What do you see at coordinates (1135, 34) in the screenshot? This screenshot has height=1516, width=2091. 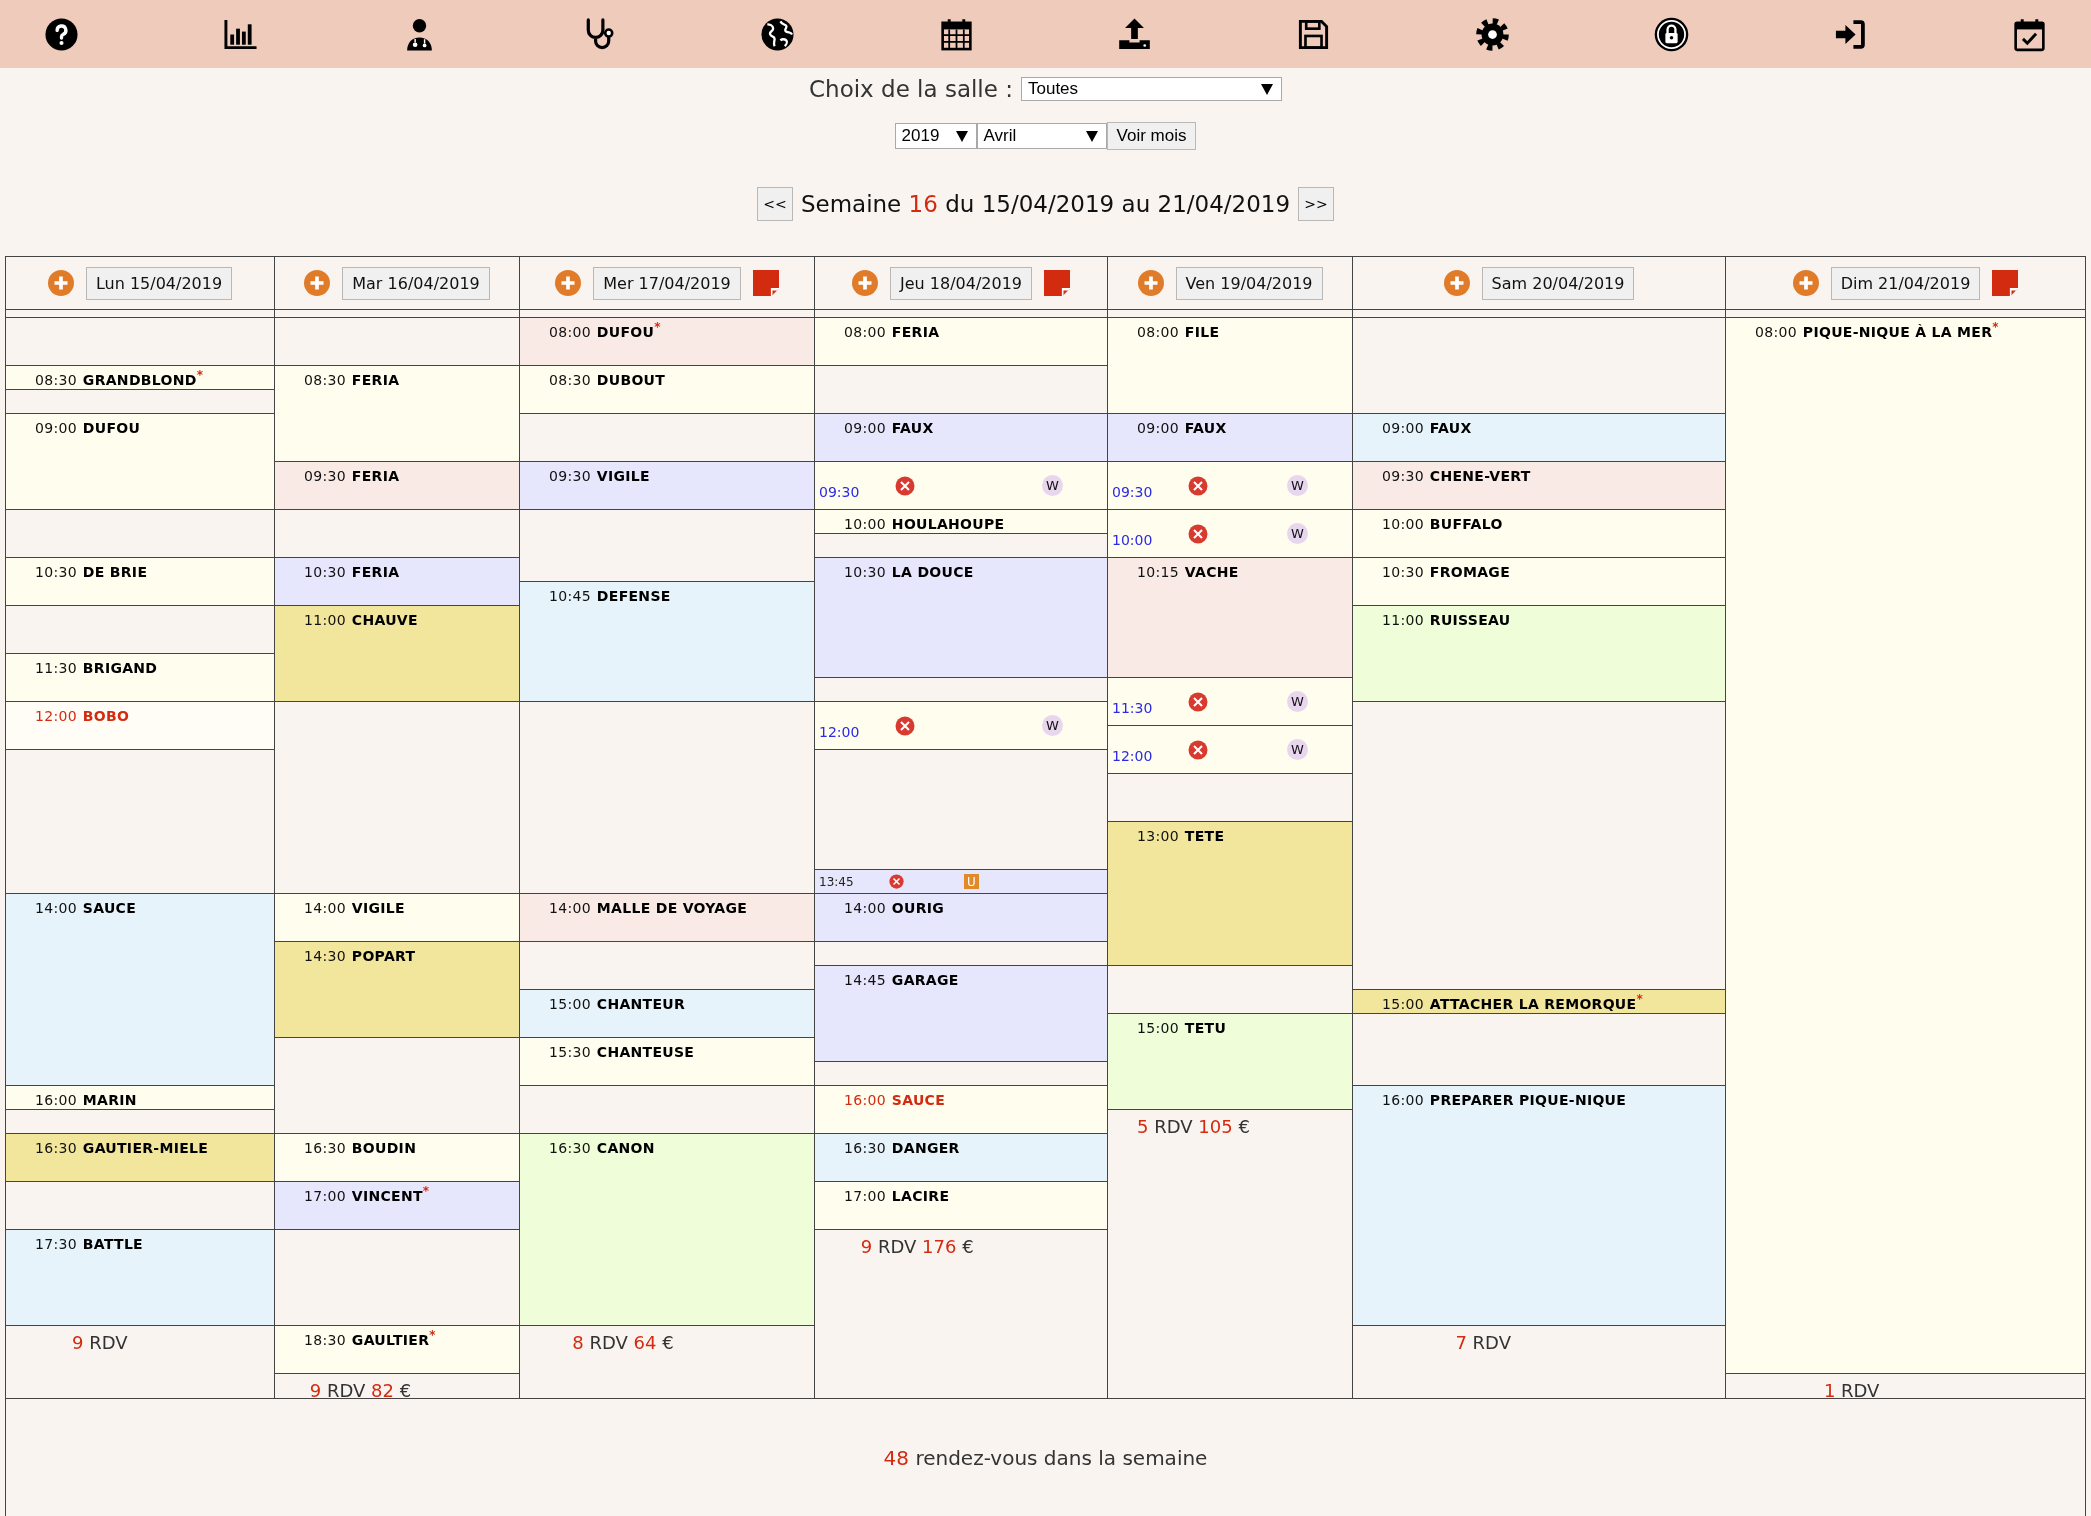 I see `upload-icon` at bounding box center [1135, 34].